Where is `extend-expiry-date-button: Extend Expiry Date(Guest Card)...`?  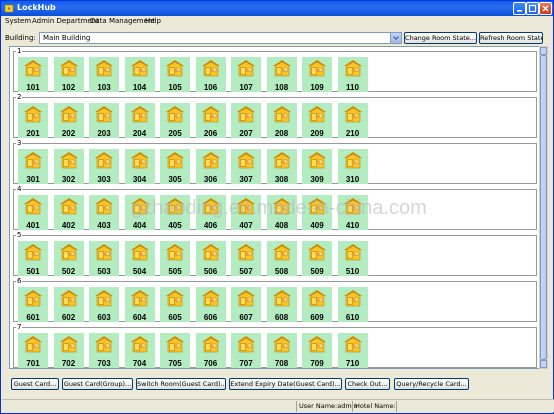
extend-expiry-date-button: Extend Expiry Date(Guest Card)... is located at coordinates (285, 384).